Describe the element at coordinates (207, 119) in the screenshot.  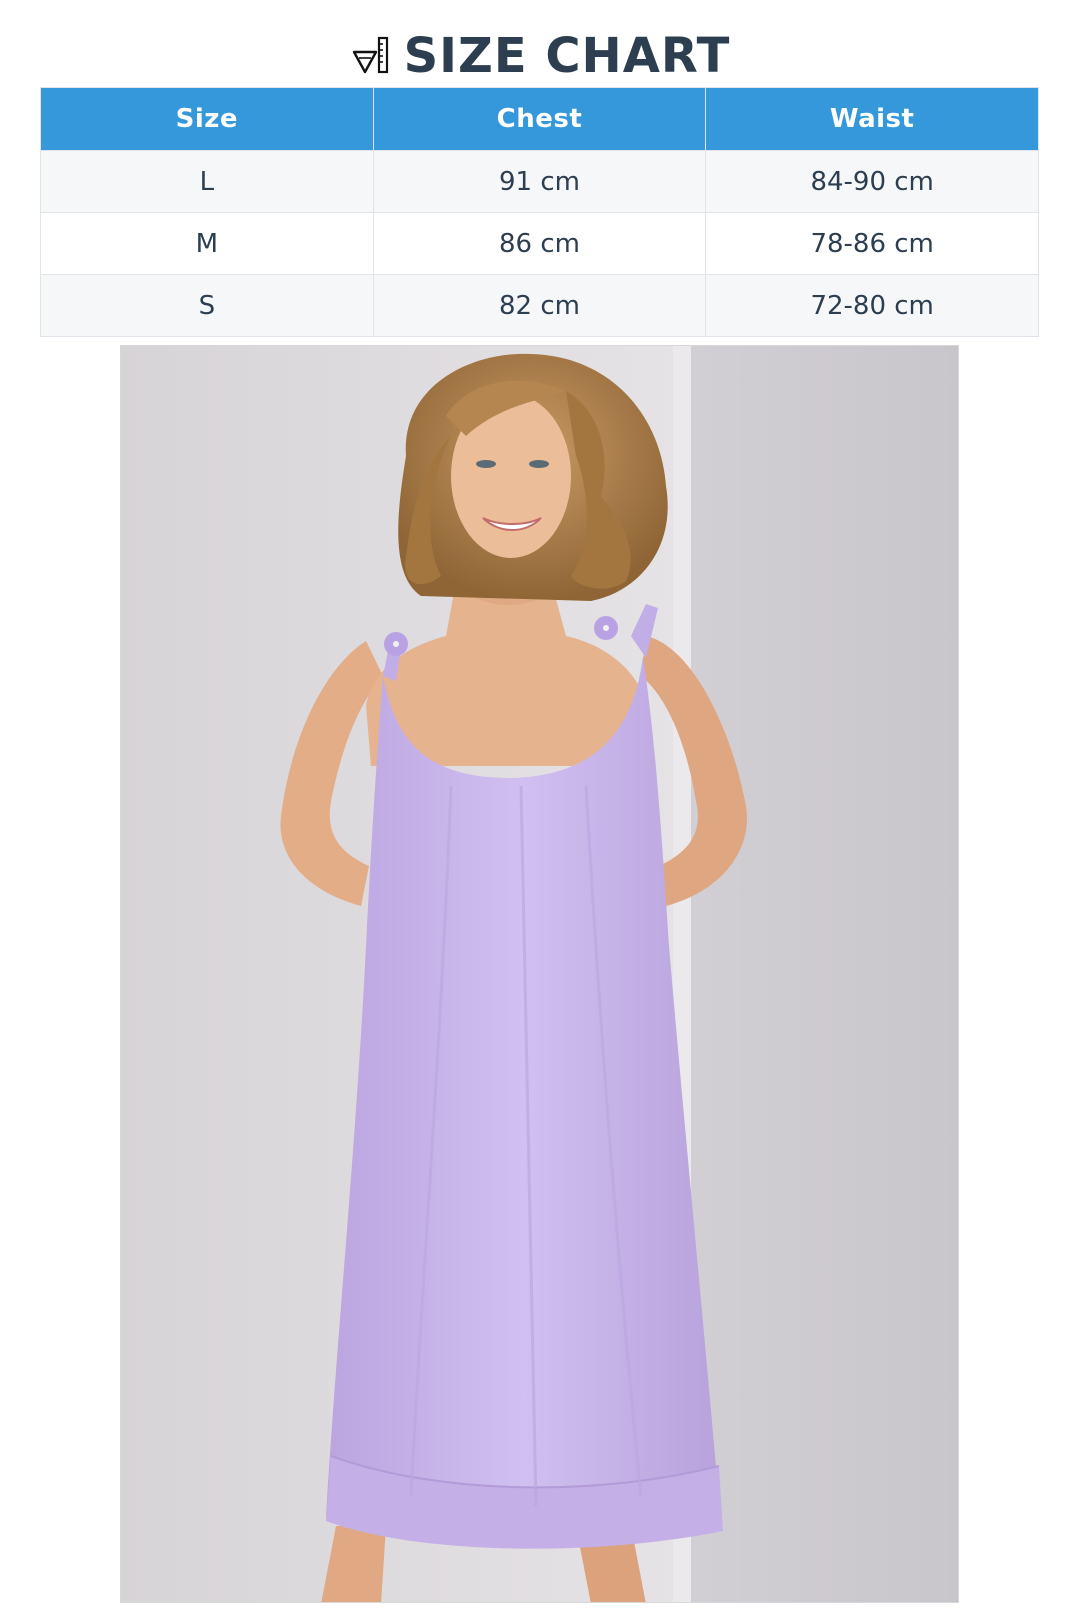
I see `column-header-size: Size` at that location.